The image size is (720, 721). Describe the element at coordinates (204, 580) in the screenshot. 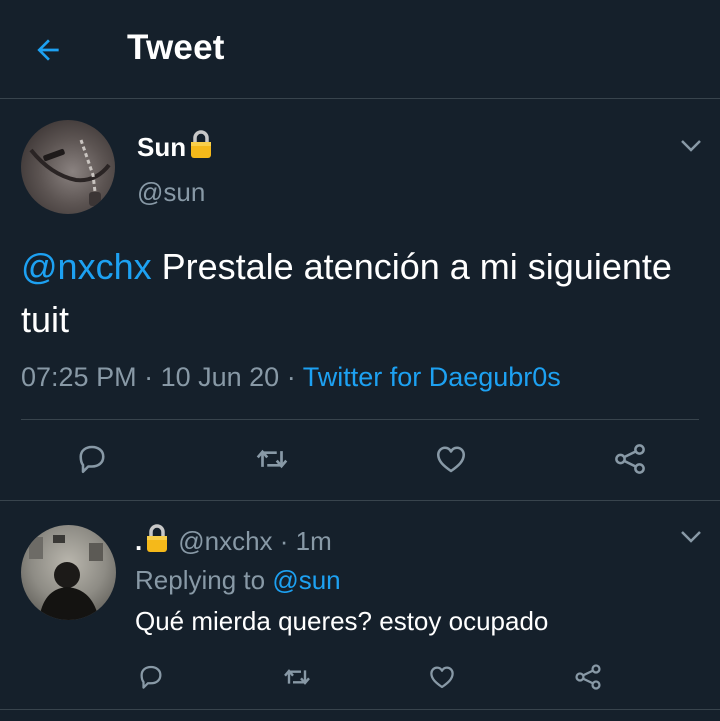

I see `replying-label: Replying to` at that location.